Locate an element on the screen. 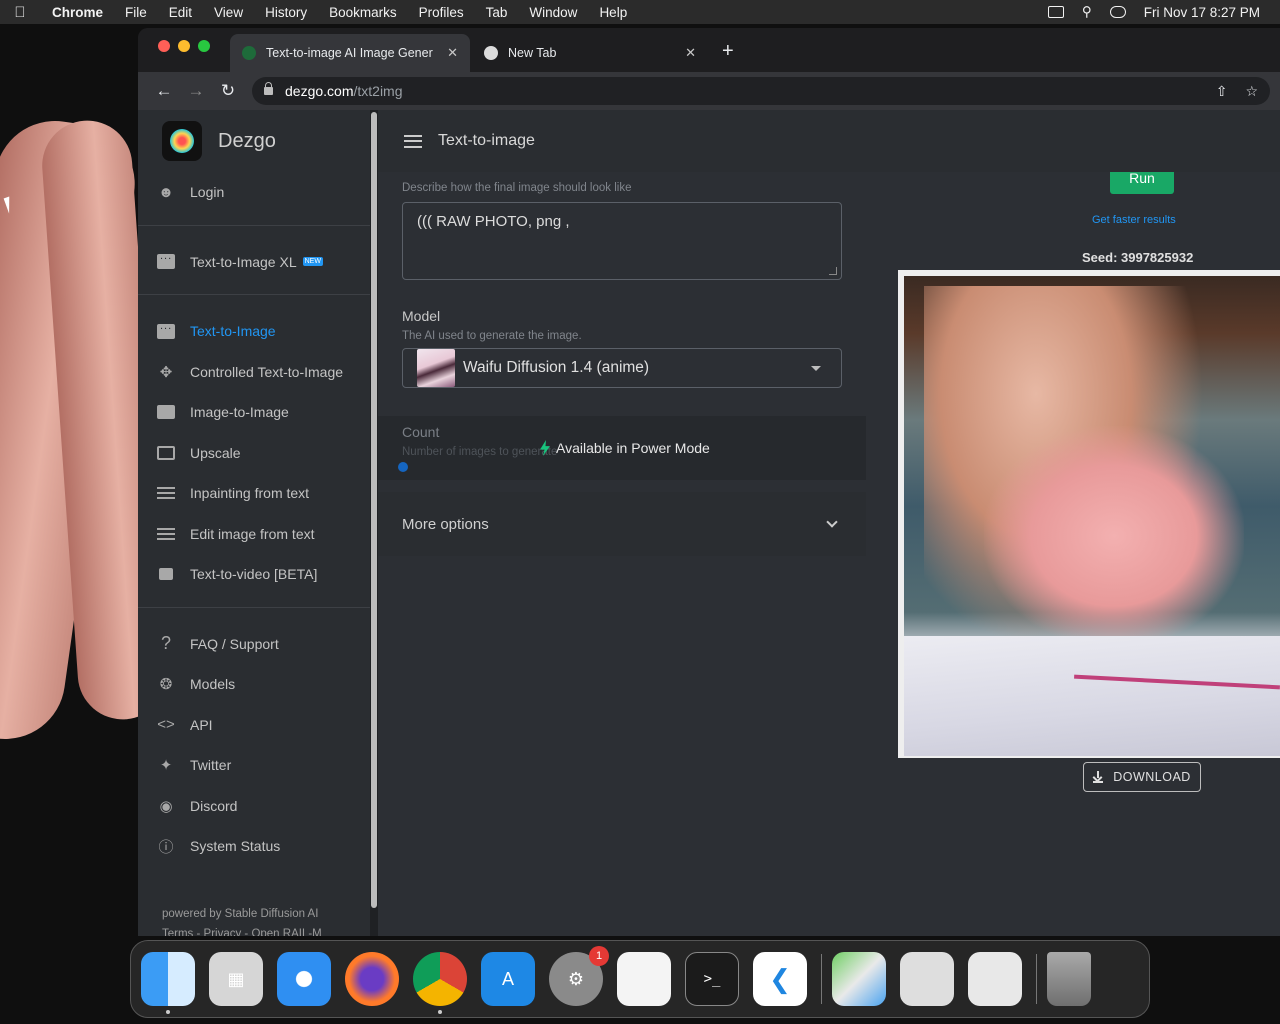 The width and height of the screenshot is (1280, 1024). lock-icon is located at coordinates (268, 88).